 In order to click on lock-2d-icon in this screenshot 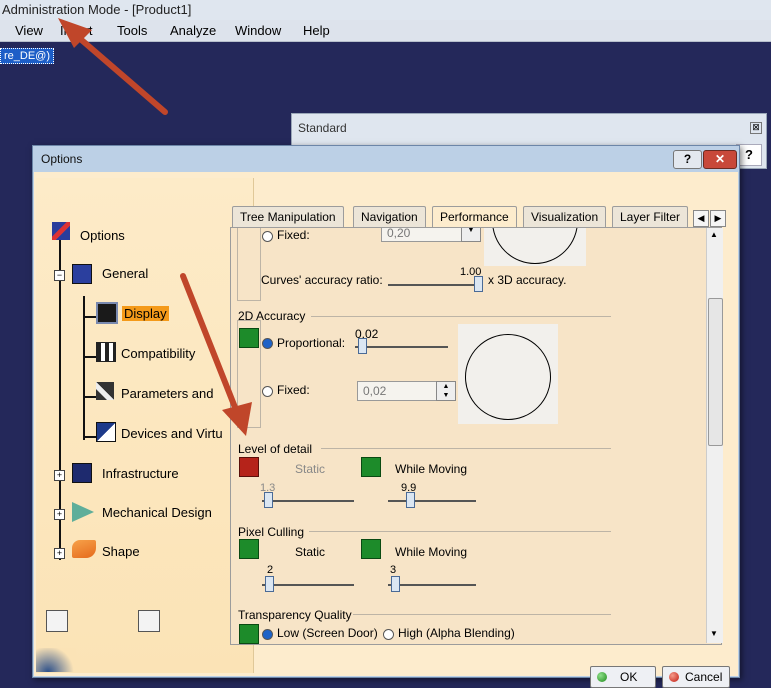, I will do `click(249, 338)`.